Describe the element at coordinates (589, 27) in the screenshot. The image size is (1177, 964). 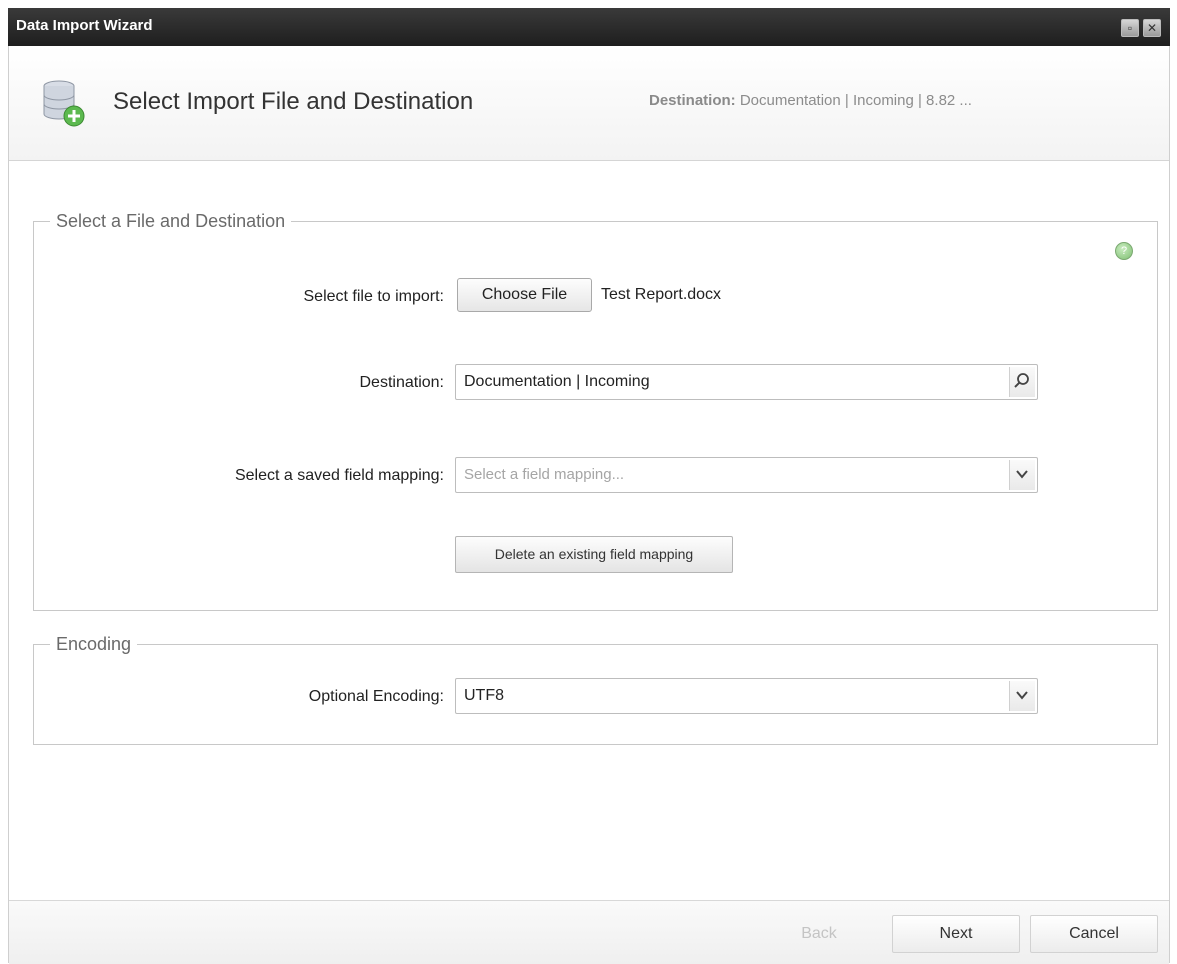
I see `window-titlebar: Data Import Wizard ▫ ✕` at that location.